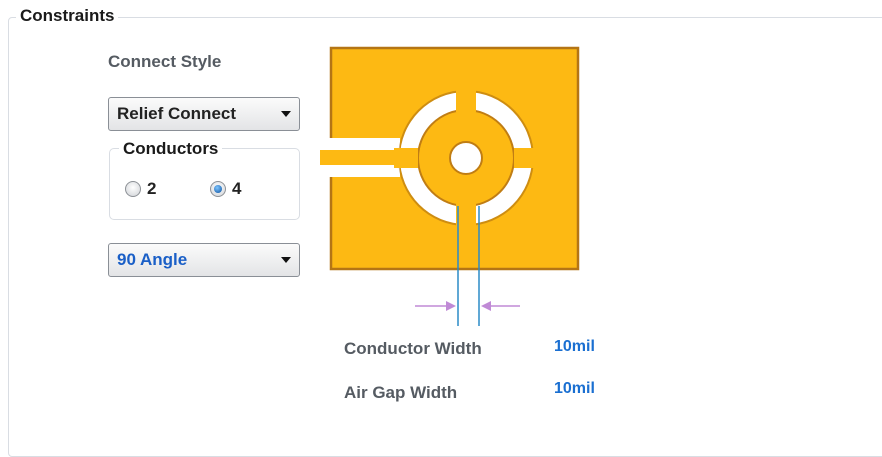 The image size is (882, 457). Describe the element at coordinates (574, 347) in the screenshot. I see `conductor-width-value: 10mil` at that location.